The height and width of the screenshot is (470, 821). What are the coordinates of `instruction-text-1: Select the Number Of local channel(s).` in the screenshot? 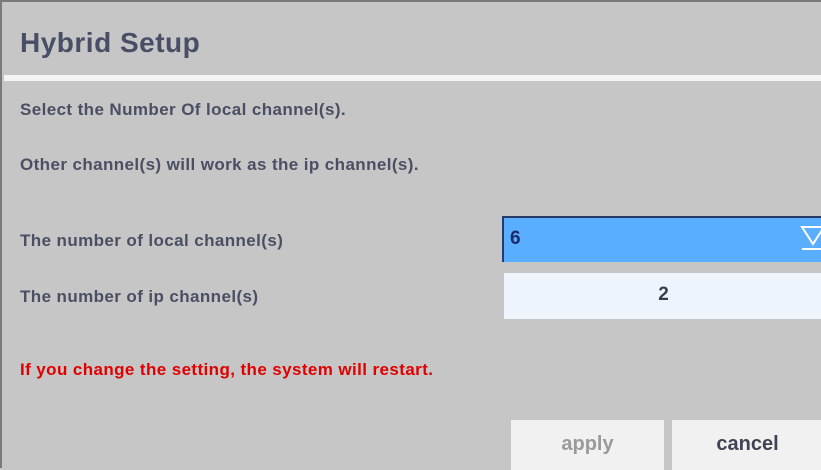 It's located at (183, 109).